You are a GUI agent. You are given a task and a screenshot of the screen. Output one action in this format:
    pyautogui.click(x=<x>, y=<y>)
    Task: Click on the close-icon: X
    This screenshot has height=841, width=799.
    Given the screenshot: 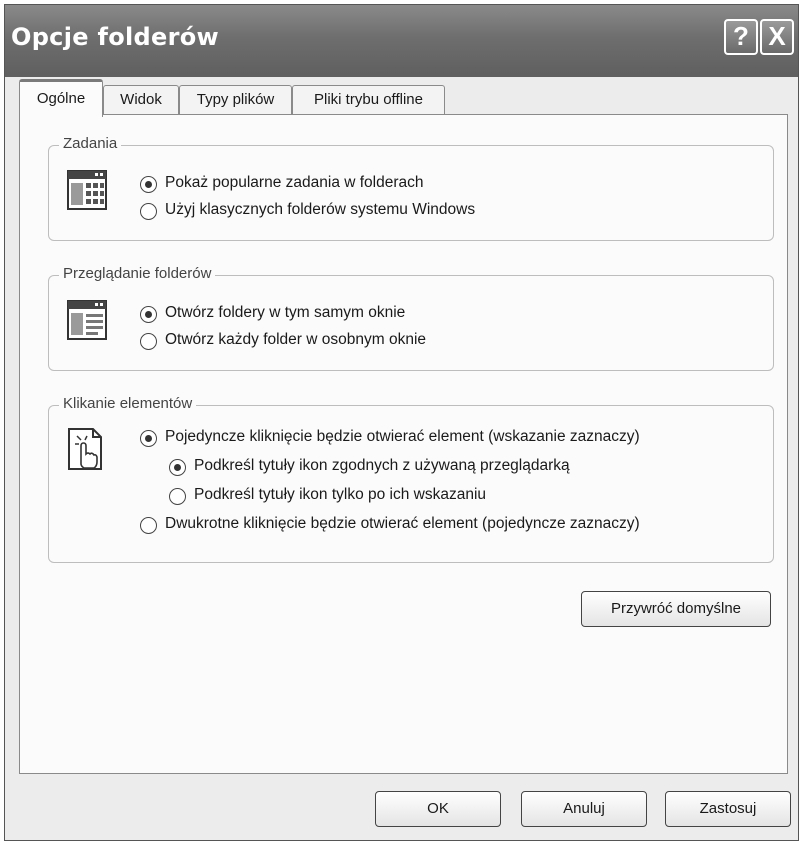 What is the action you would take?
    pyautogui.click(x=777, y=36)
    